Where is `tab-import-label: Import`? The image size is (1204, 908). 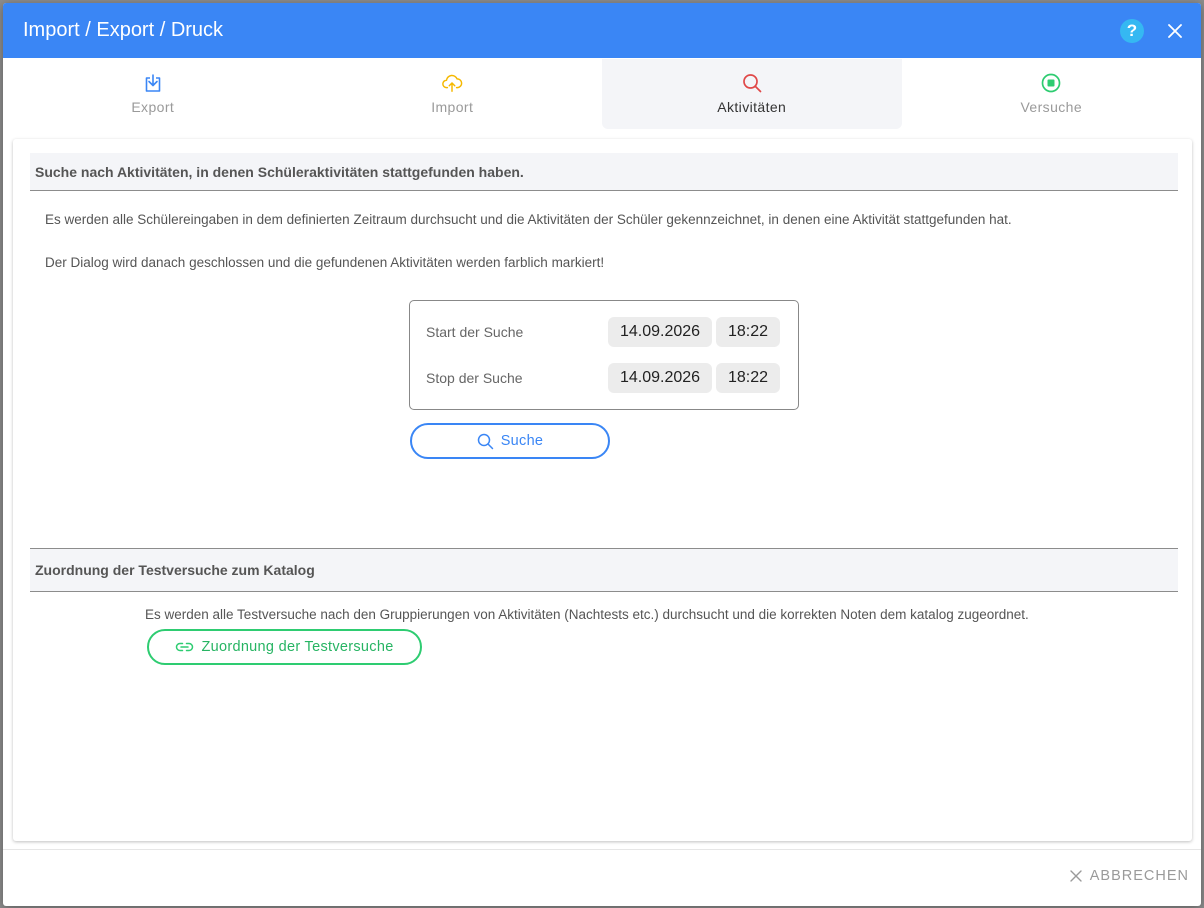 tab-import-label: Import is located at coordinates (452, 107).